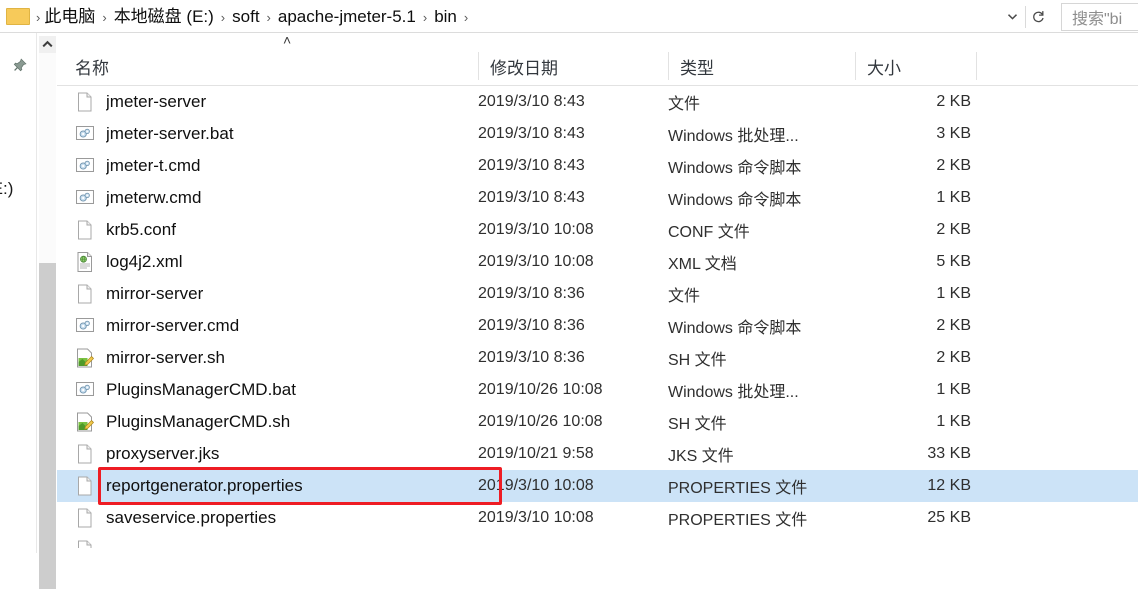 Image resolution: width=1138 pixels, height=589 pixels. Describe the element at coordinates (267, 262) in the screenshot. I see `cell-name: log4j2.xml` at that location.